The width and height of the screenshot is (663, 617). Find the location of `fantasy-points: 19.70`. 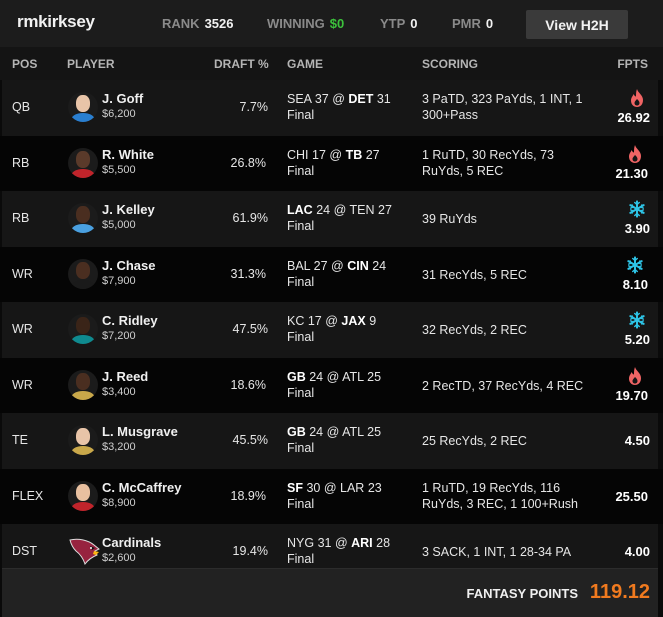

fantasy-points: 19.70 is located at coordinates (631, 395).